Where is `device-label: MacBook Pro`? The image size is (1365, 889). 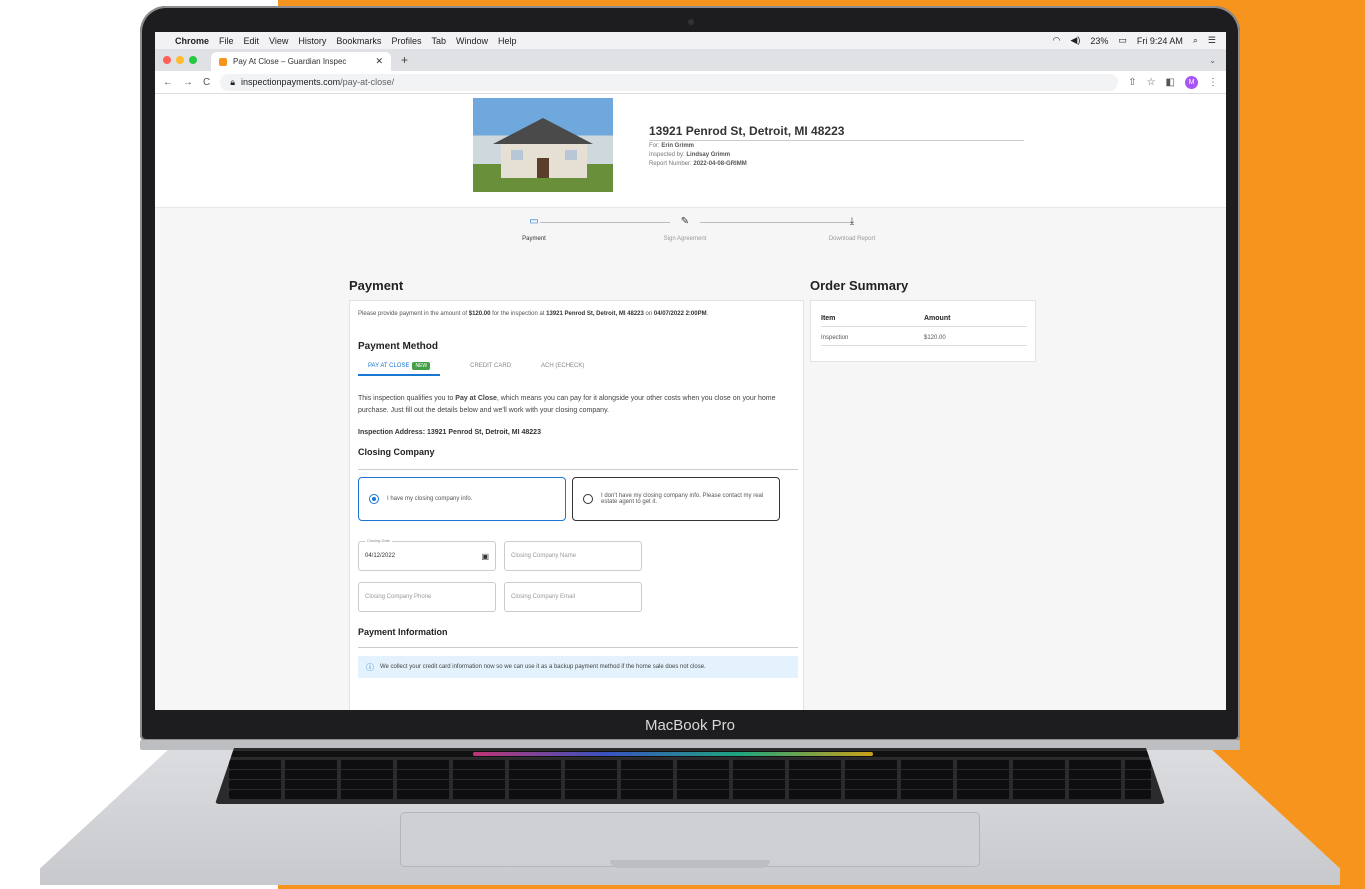
device-label: MacBook Pro is located at coordinates (690, 725).